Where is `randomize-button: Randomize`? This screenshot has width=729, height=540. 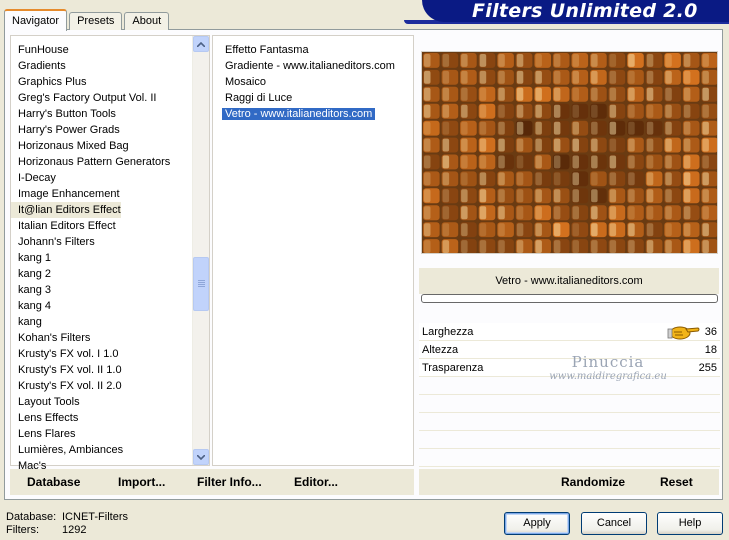 randomize-button: Randomize is located at coordinates (593, 482).